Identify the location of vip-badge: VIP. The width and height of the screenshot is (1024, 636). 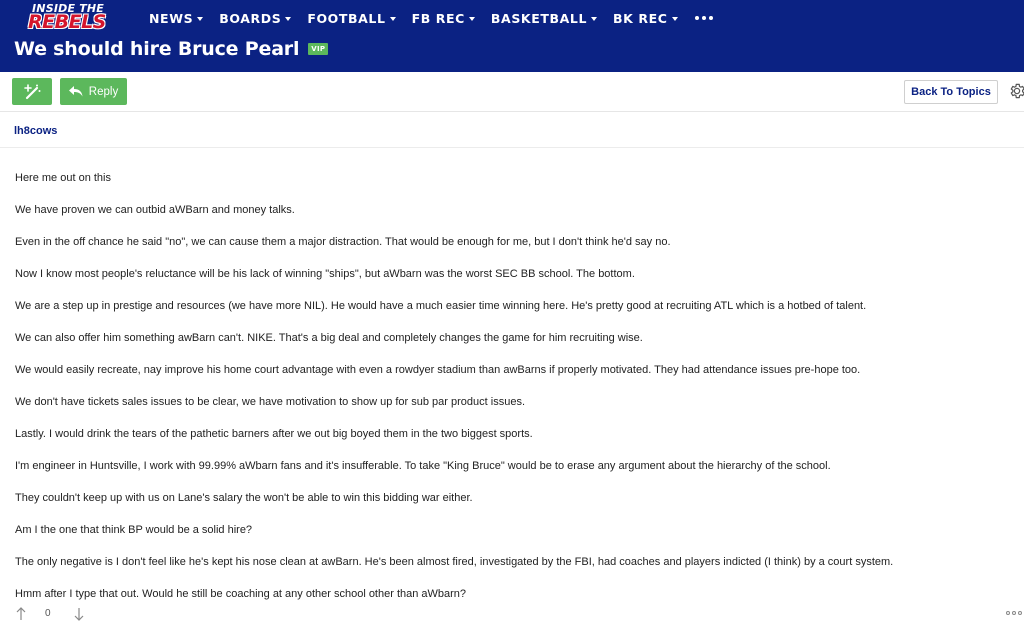
(318, 49).